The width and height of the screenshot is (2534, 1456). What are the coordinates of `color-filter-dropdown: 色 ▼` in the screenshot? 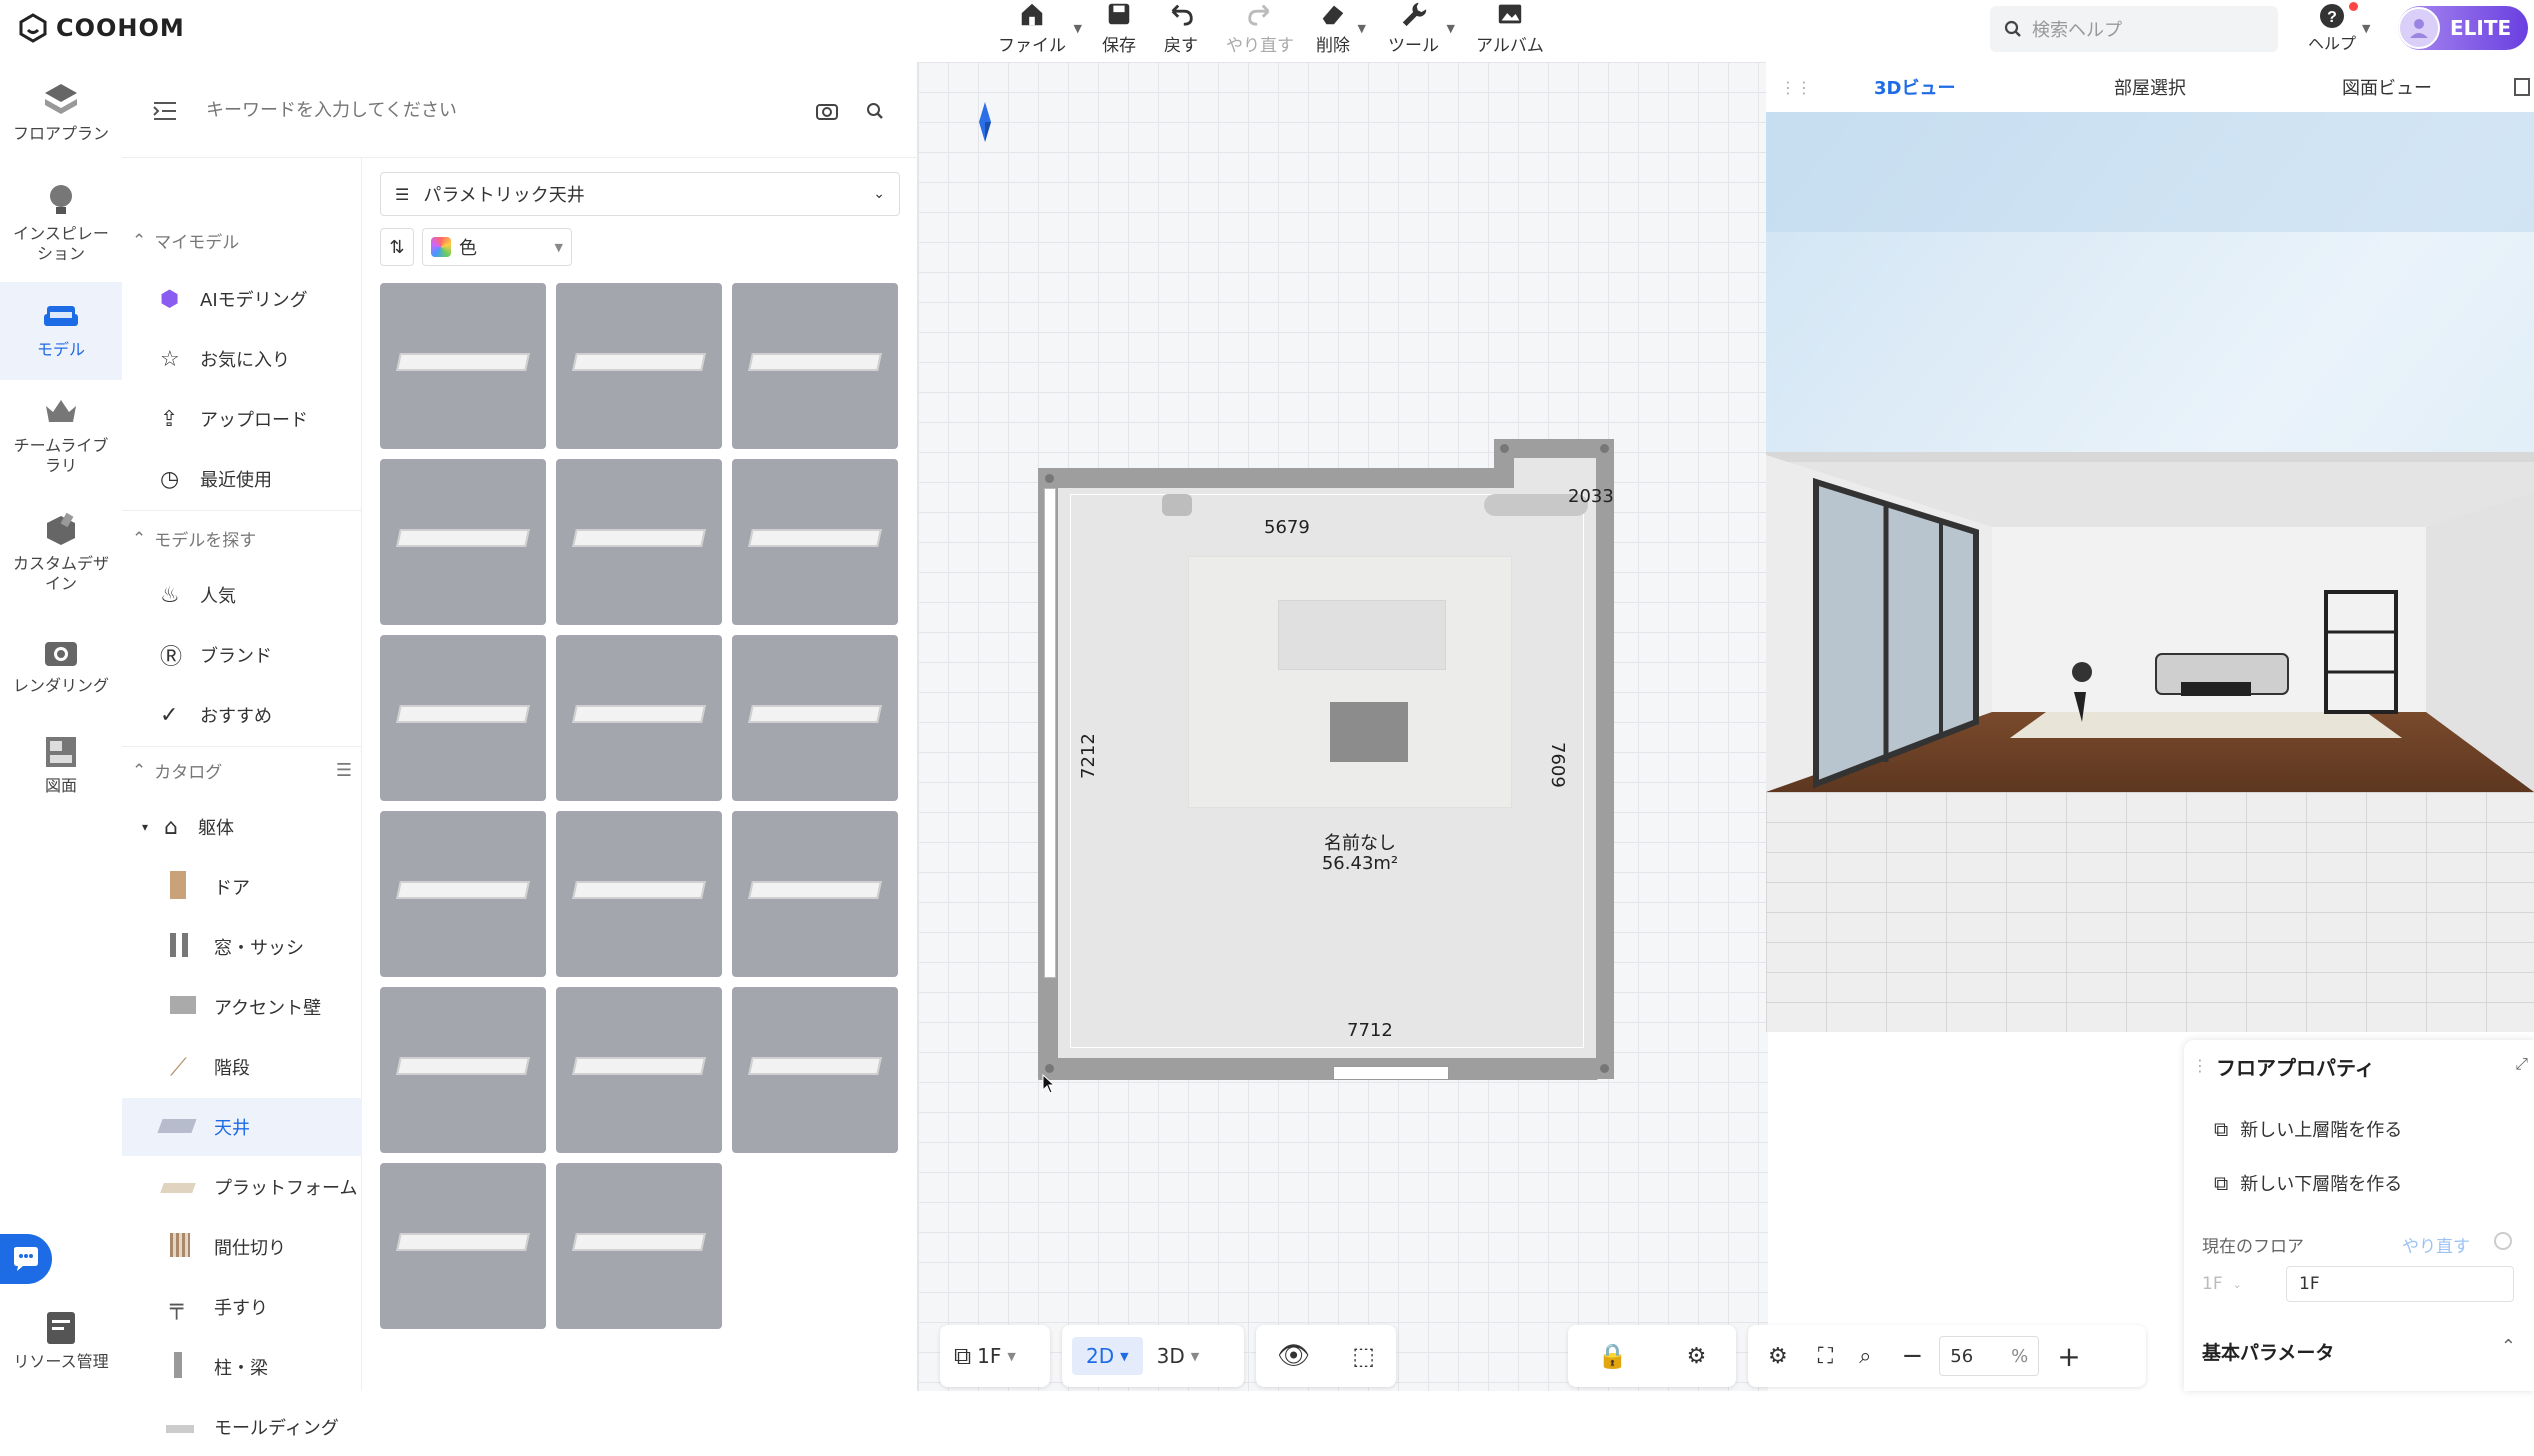 It's located at (497, 247).